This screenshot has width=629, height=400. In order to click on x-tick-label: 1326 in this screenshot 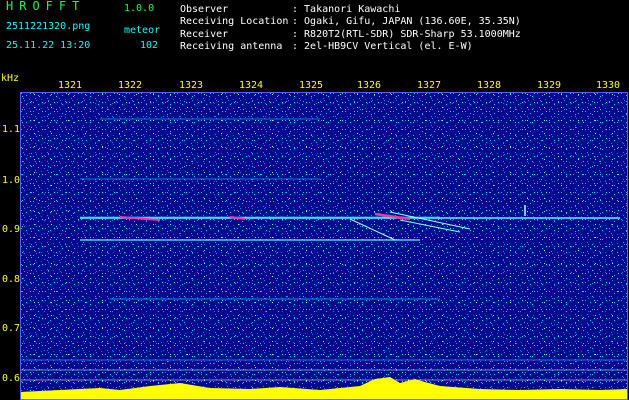, I will do `click(369, 85)`.